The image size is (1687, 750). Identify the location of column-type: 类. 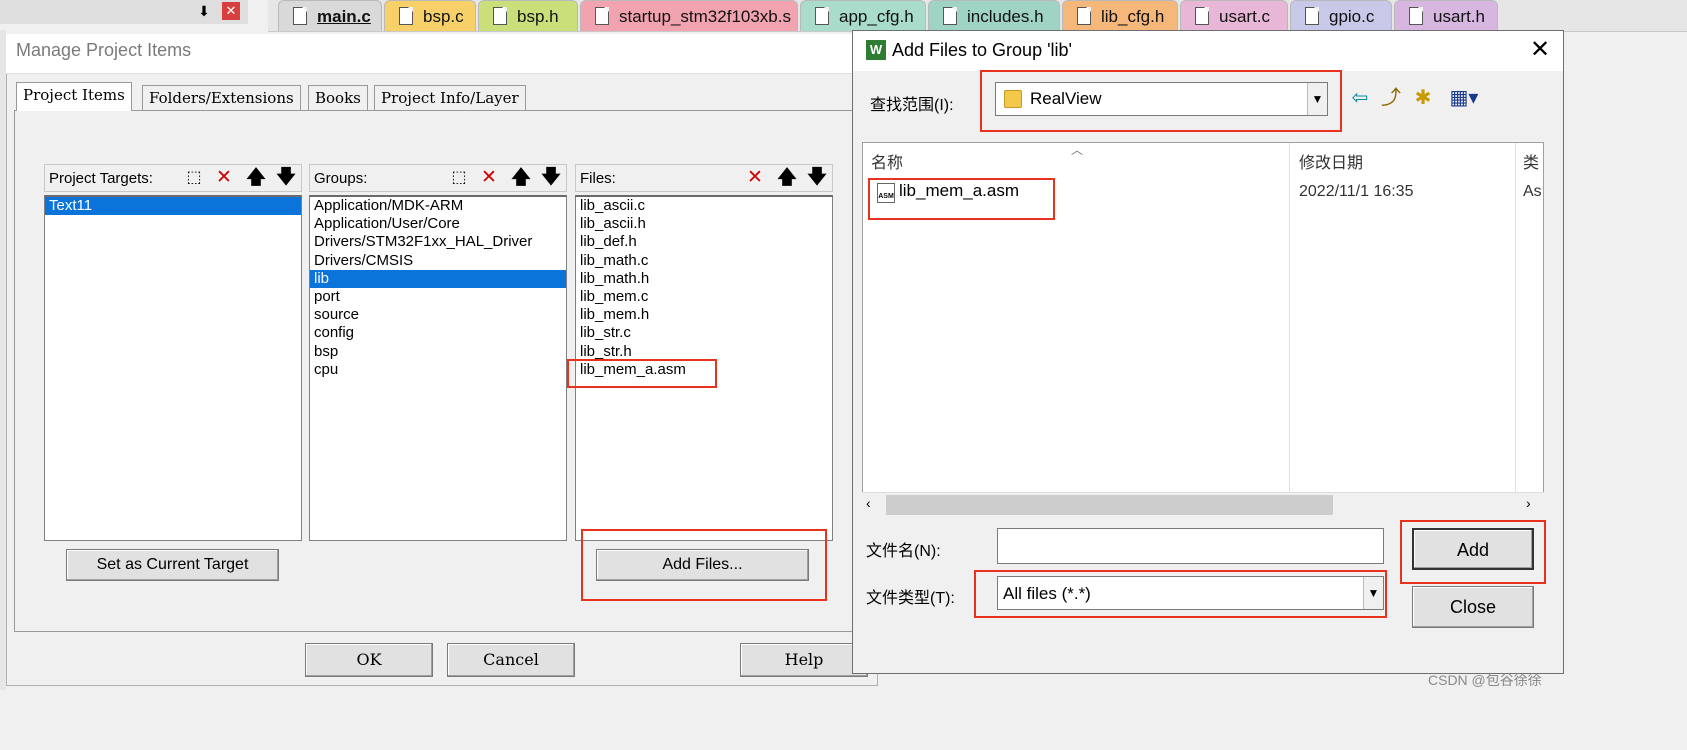
(1531, 161).